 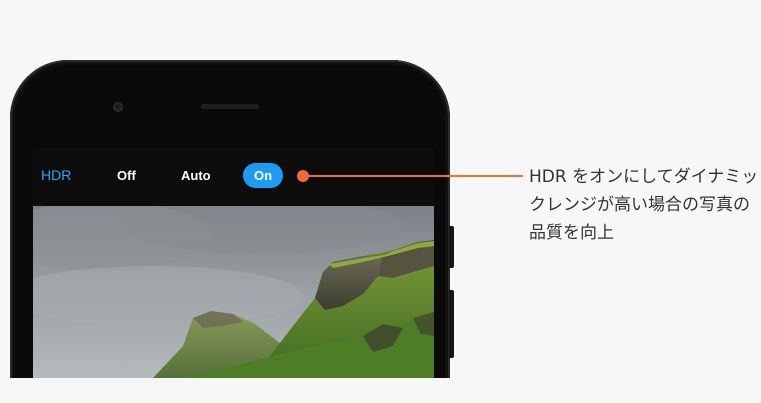 What do you see at coordinates (126, 175) in the screenshot?
I see `hdr-off-option: Off` at bounding box center [126, 175].